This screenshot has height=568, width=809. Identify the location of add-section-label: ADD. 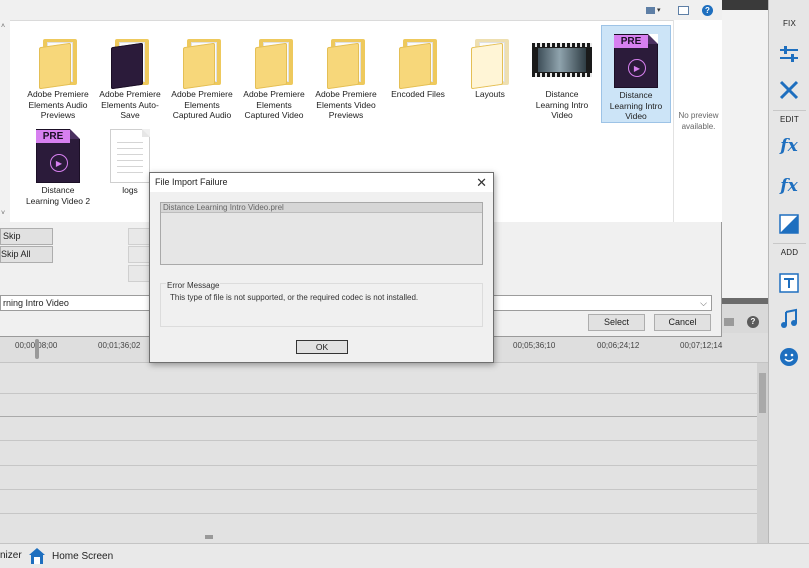
(789, 252).